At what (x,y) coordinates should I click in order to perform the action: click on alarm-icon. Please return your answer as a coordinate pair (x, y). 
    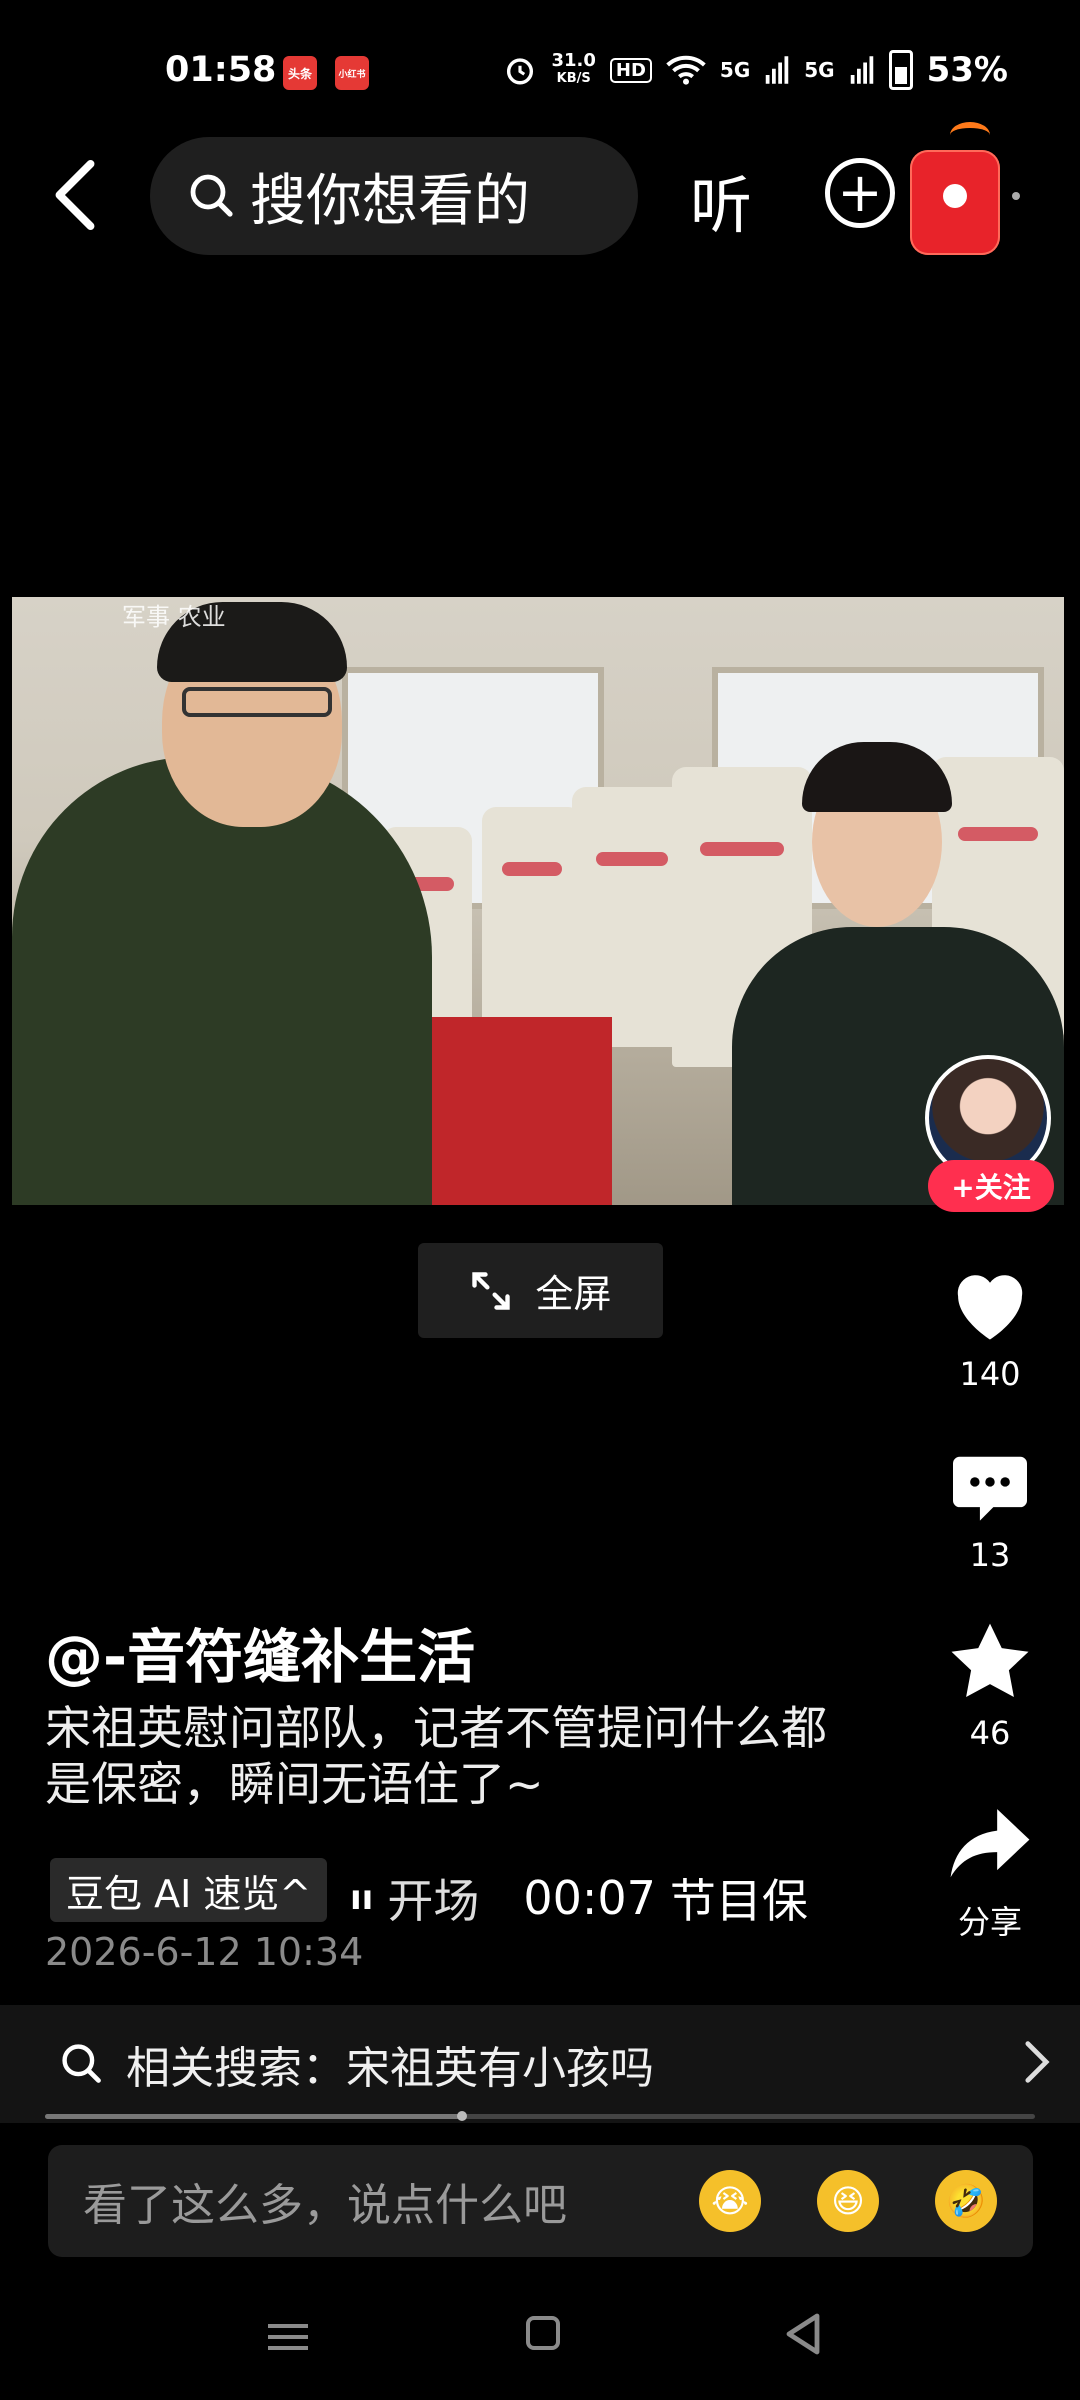
    Looking at the image, I should click on (520, 71).